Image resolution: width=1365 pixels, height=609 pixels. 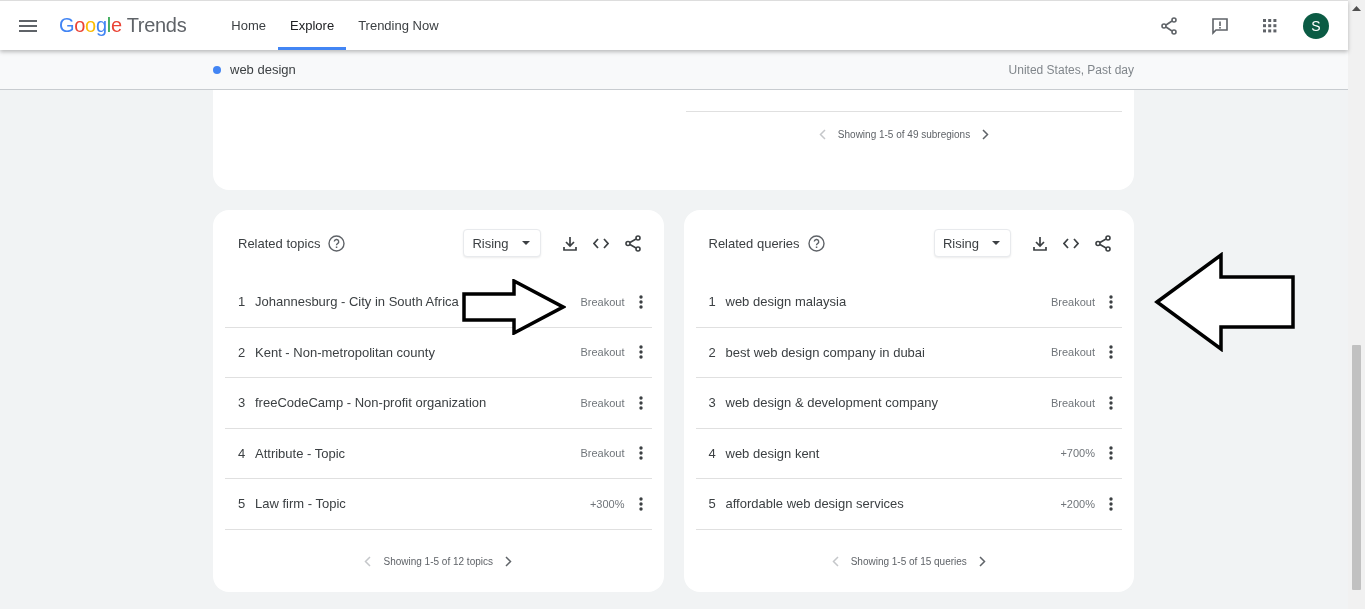 I want to click on growth-value: +200%, so click(x=1077, y=503).